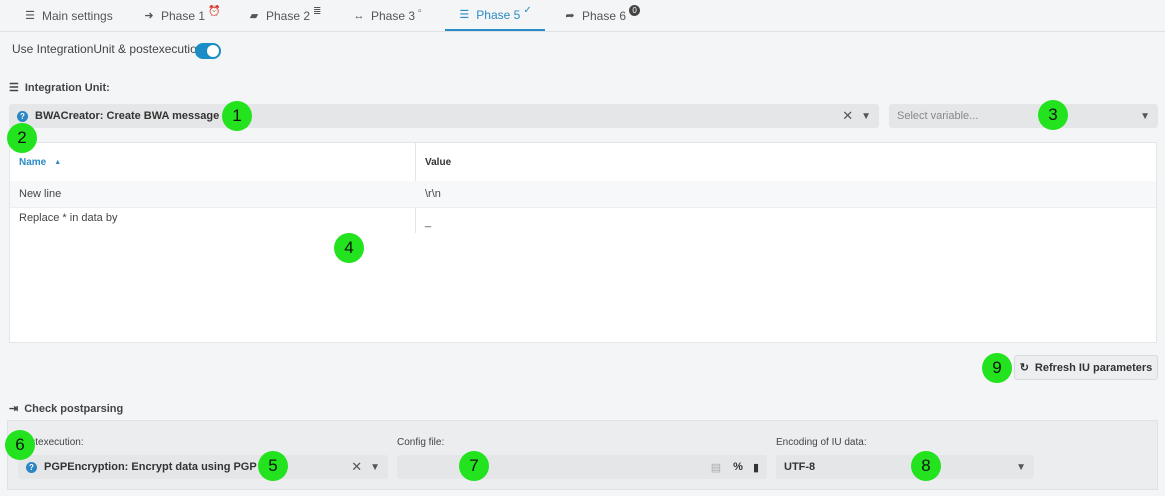 This screenshot has width=1165, height=496. I want to click on tab-label: Phase 1, so click(183, 15).